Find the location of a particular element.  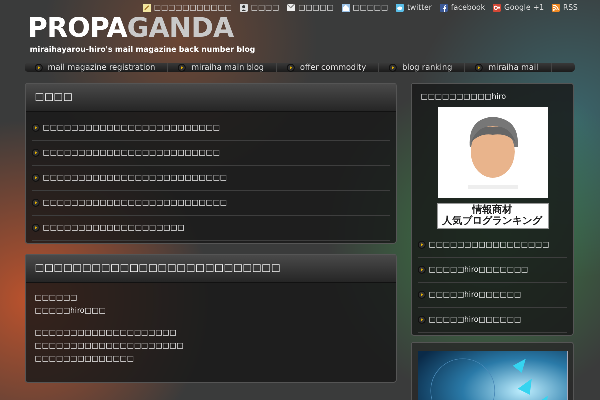

home-icon is located at coordinates (346, 8).